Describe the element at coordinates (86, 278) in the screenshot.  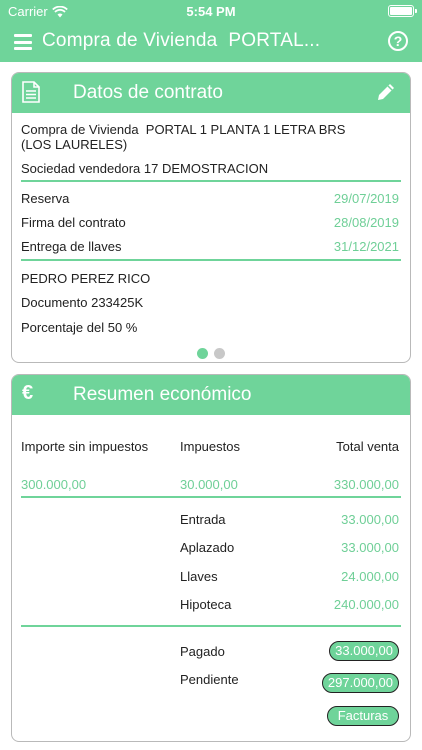
I see `buyer-name: PEDRO PEREZ RICO` at that location.